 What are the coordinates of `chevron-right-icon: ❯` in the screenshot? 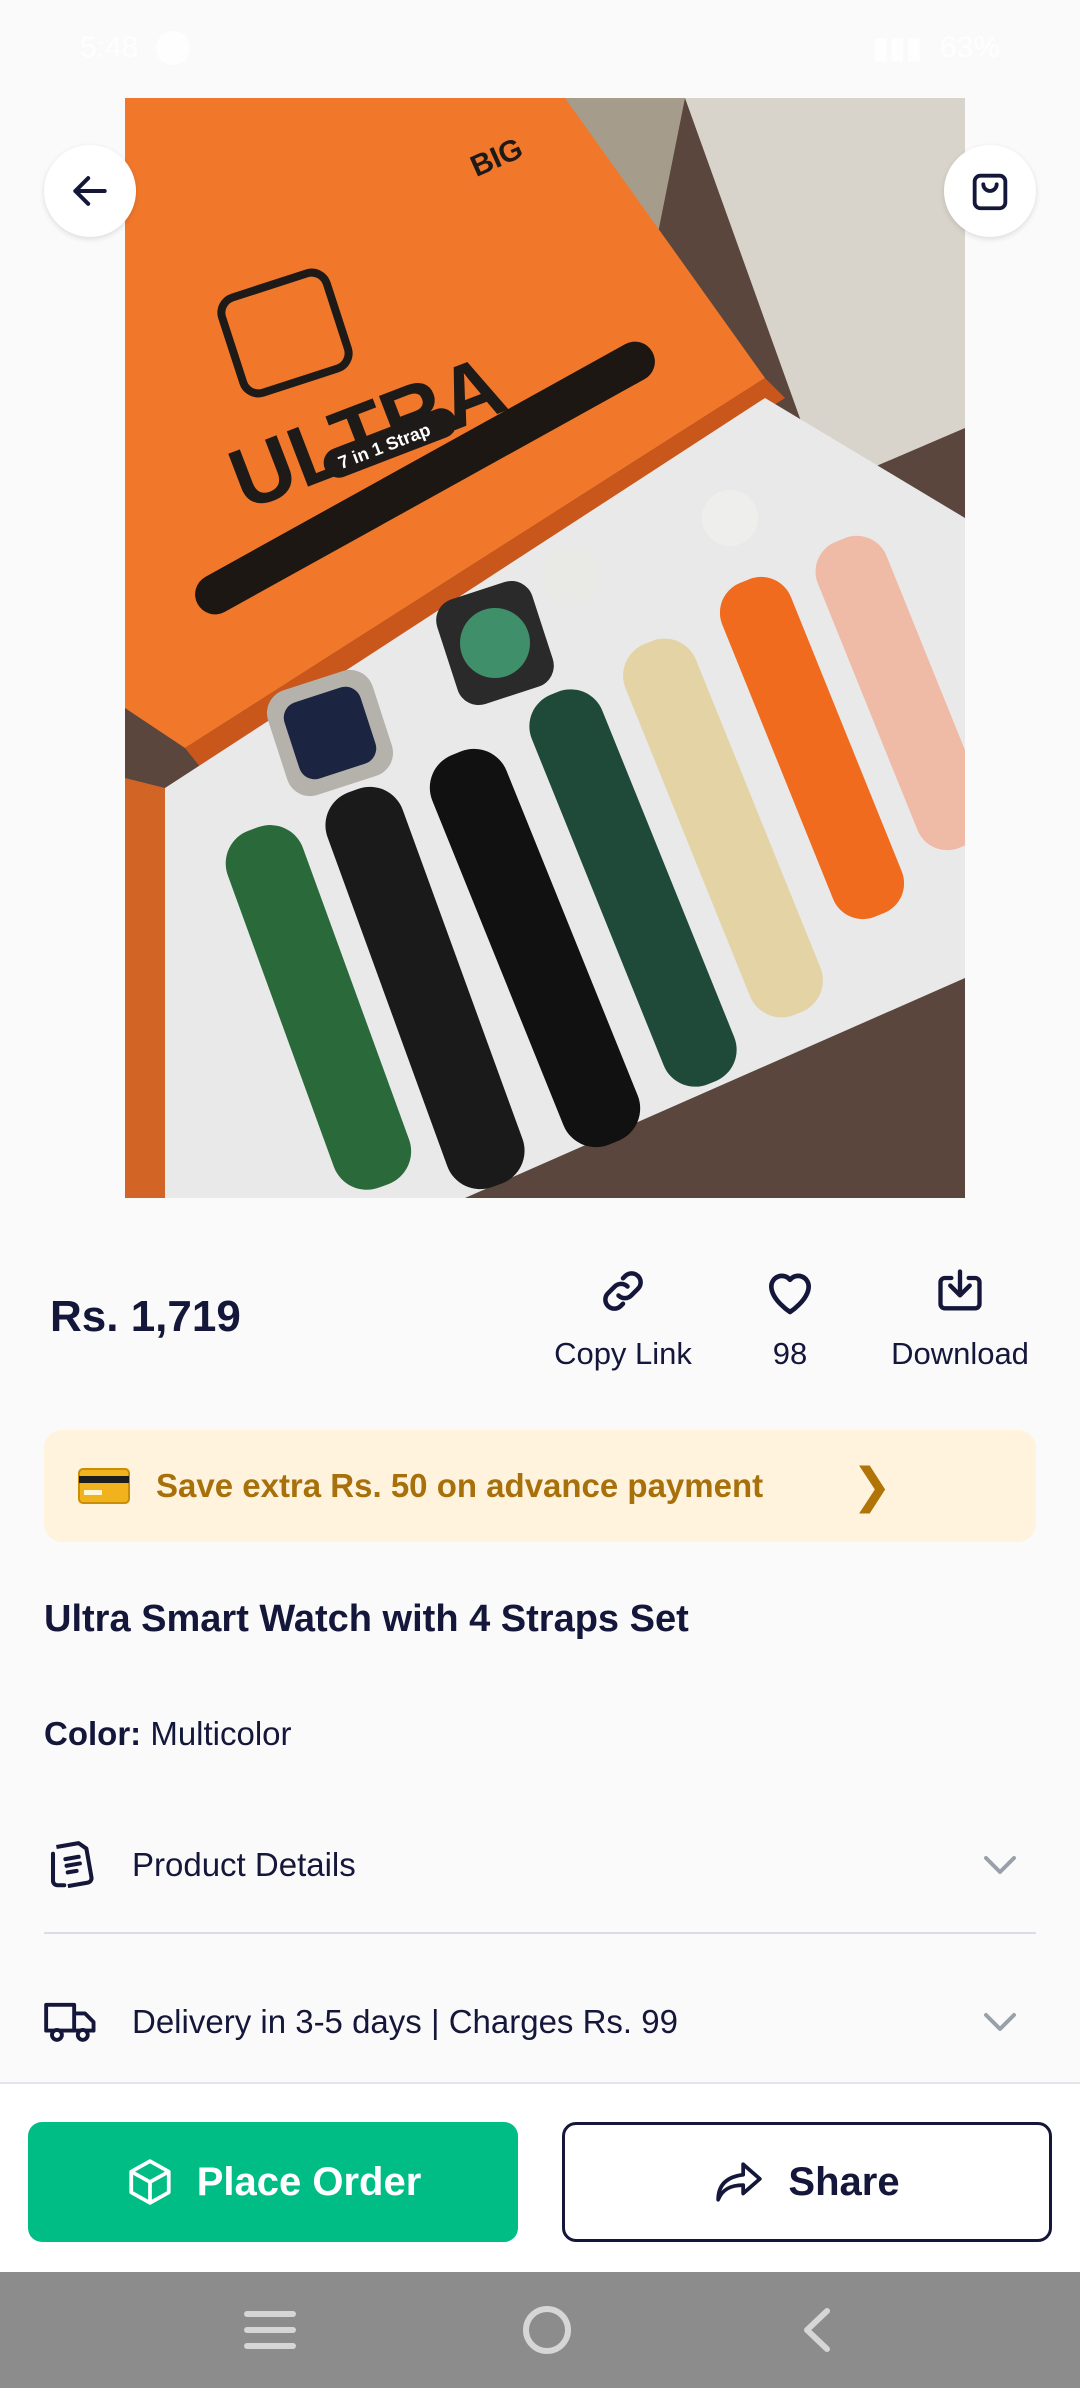 It's located at (871, 1486).